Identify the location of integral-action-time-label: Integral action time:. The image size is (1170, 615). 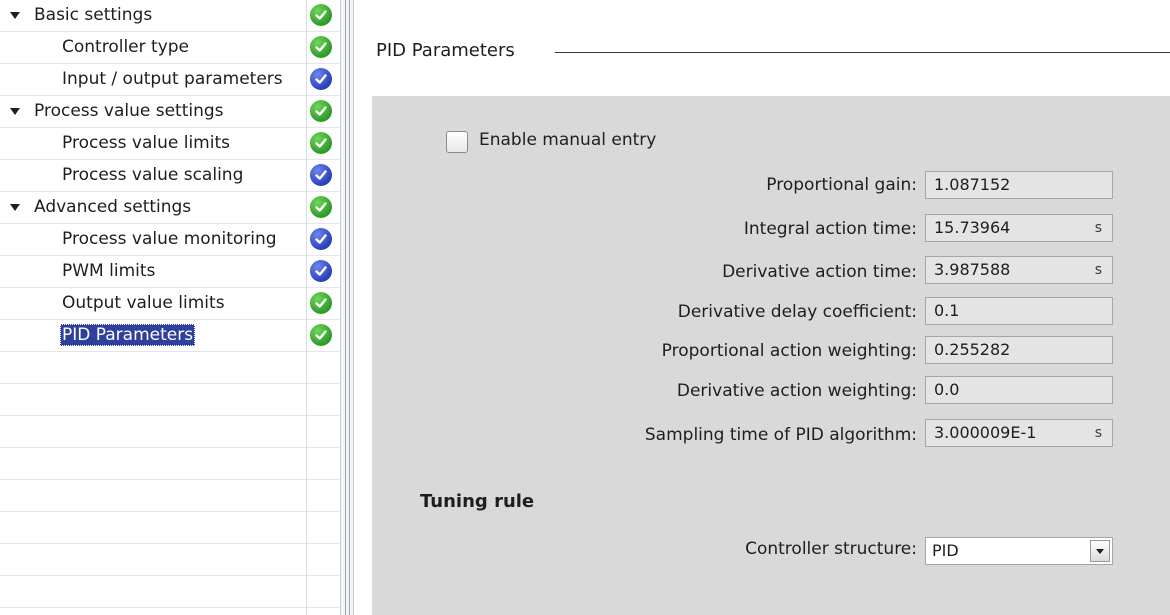
(830, 229).